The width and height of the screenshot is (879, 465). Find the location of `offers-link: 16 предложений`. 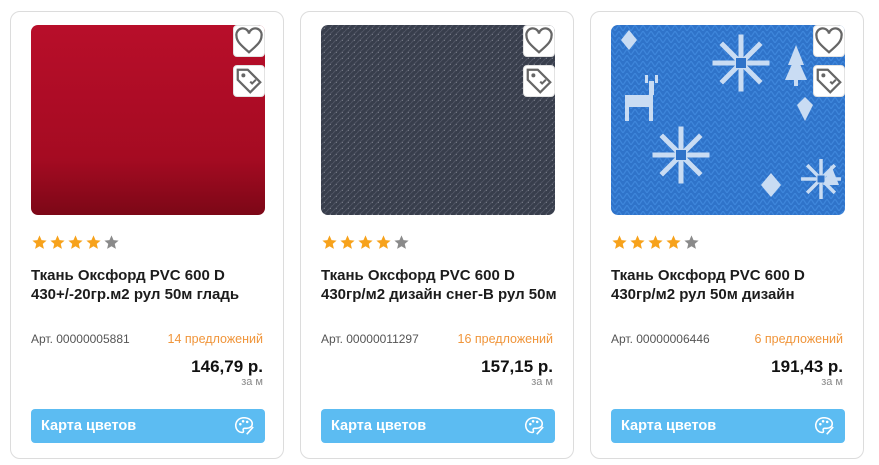

offers-link: 16 предложений is located at coordinates (506, 339).